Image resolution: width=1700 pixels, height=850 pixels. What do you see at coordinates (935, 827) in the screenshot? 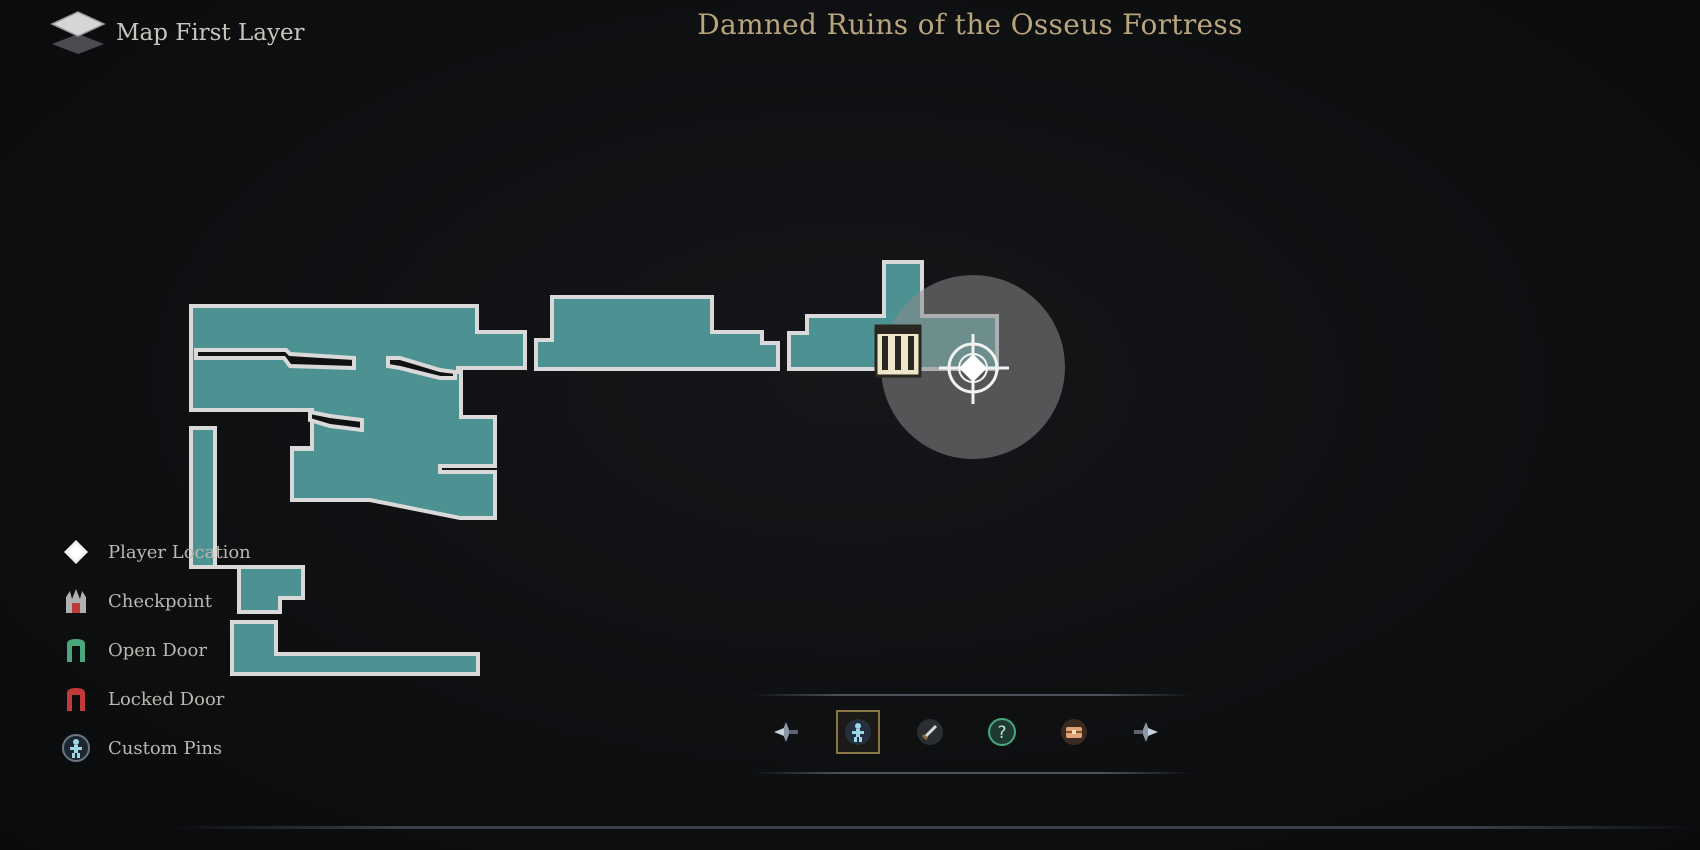
I see `bottom-ornament` at bounding box center [935, 827].